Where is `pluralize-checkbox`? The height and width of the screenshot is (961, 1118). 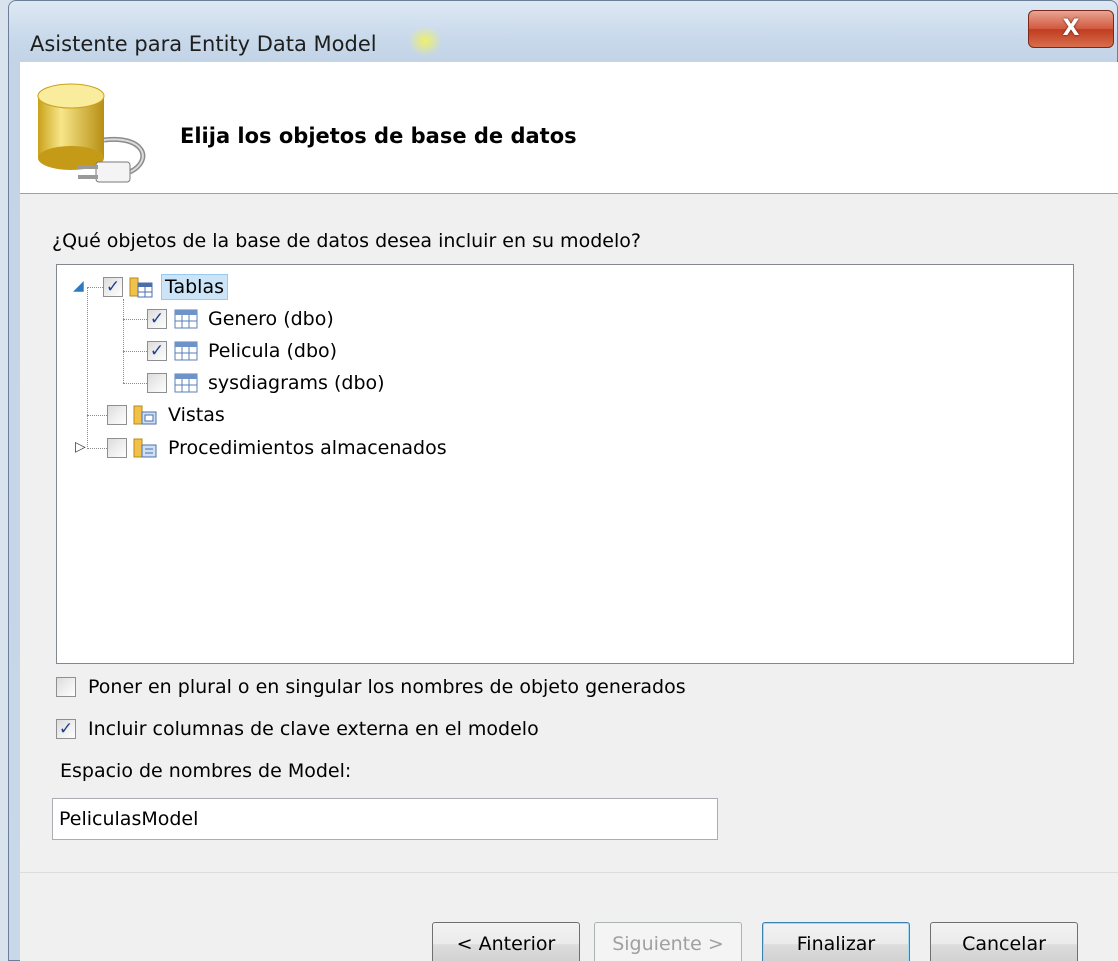
pluralize-checkbox is located at coordinates (66, 687).